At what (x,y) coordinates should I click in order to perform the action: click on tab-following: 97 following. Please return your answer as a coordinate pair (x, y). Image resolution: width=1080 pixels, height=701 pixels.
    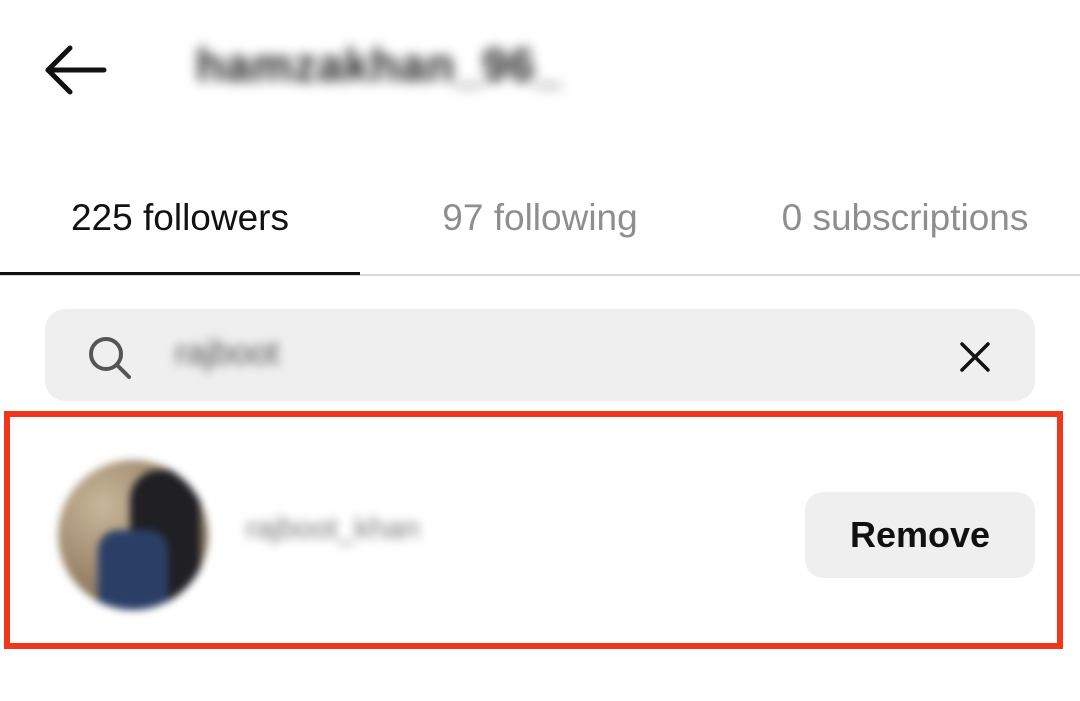
    Looking at the image, I should click on (540, 218).